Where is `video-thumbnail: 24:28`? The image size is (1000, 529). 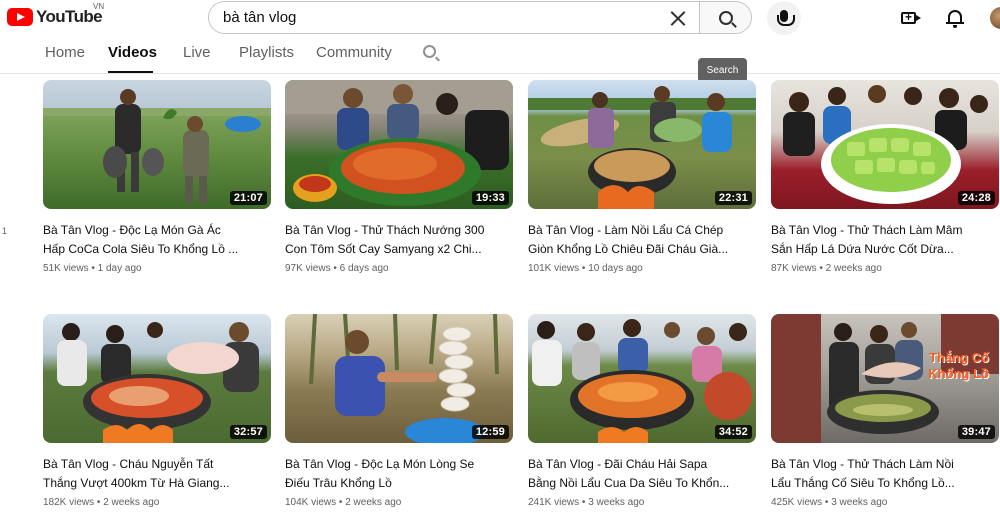 video-thumbnail: 24:28 is located at coordinates (885, 144).